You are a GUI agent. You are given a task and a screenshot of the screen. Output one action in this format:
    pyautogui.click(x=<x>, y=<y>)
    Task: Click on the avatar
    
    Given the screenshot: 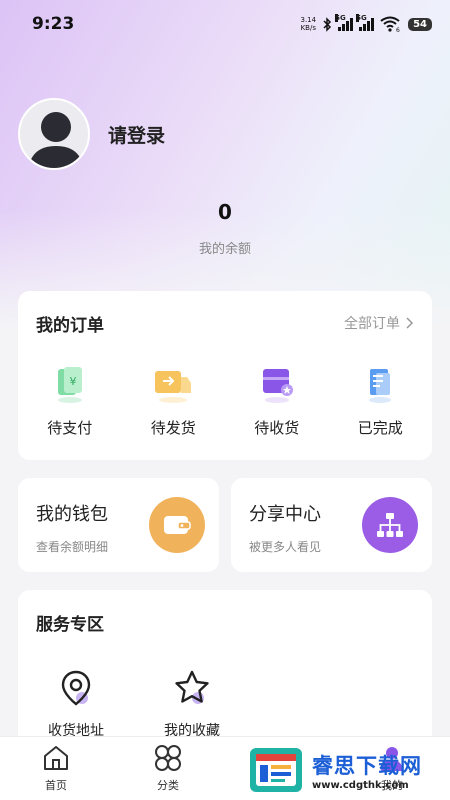 What is the action you would take?
    pyautogui.click(x=54, y=134)
    